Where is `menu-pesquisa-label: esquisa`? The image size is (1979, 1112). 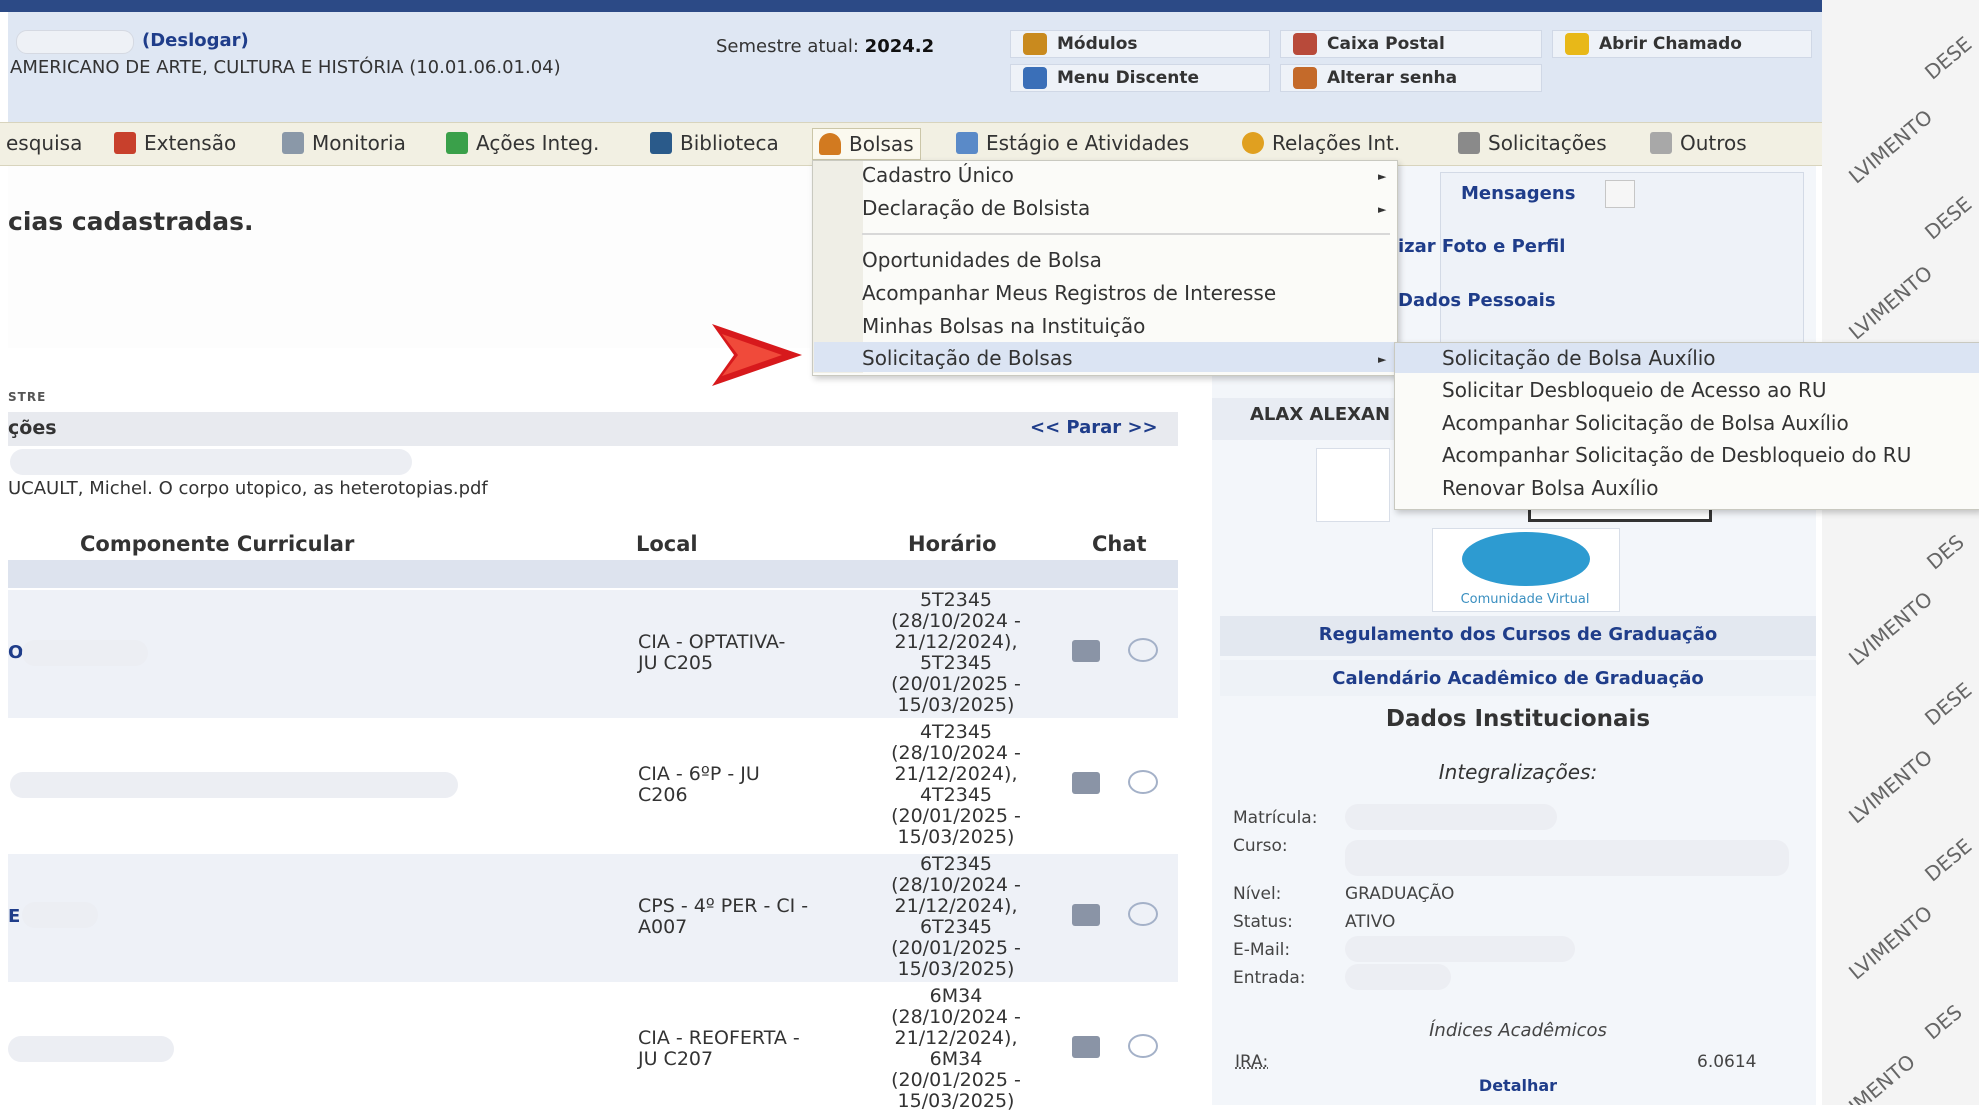 menu-pesquisa-label: esquisa is located at coordinates (44, 143).